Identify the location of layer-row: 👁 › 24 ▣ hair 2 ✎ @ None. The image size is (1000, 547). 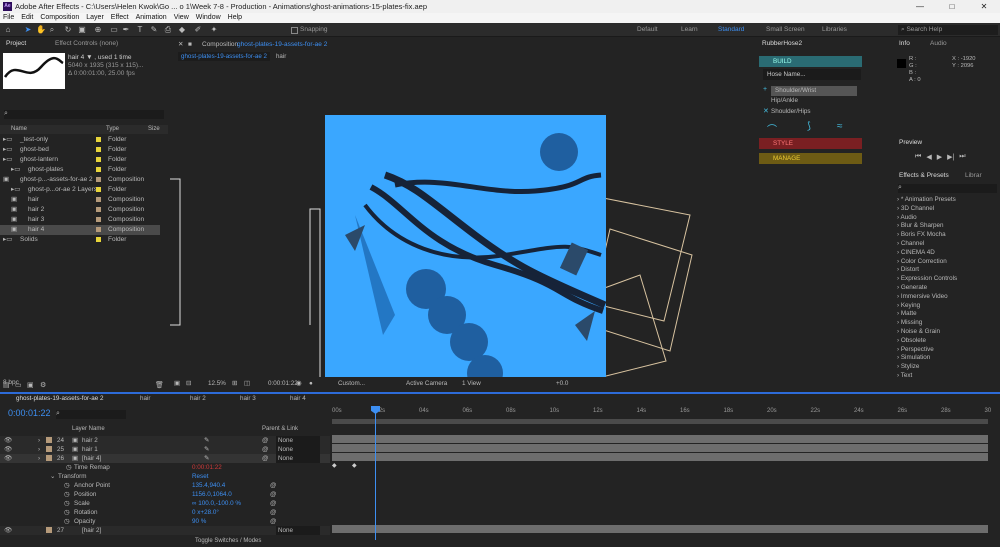
(165, 440).